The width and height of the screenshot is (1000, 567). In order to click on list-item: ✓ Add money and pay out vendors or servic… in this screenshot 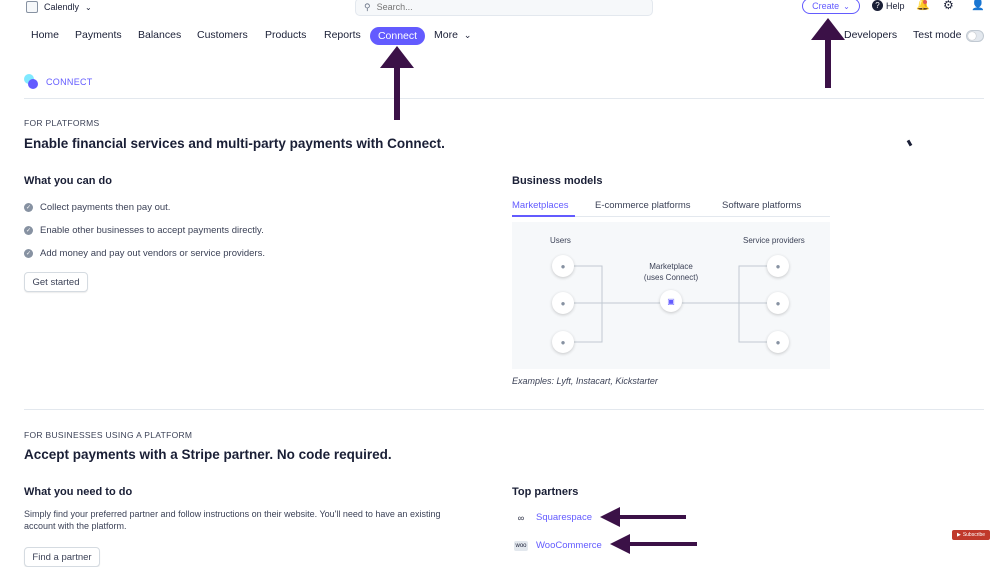, I will do `click(144, 253)`.